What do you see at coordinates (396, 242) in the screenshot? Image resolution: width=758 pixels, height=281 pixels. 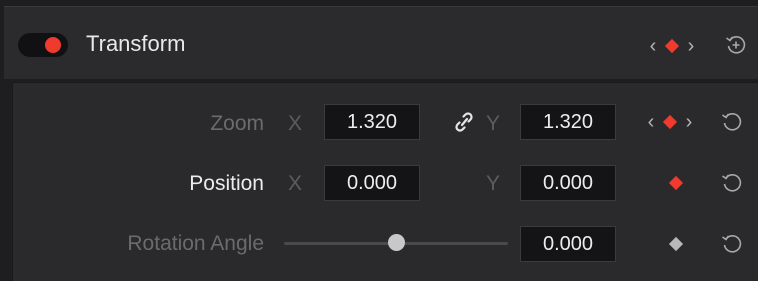 I see `rotation-slider-handle` at bounding box center [396, 242].